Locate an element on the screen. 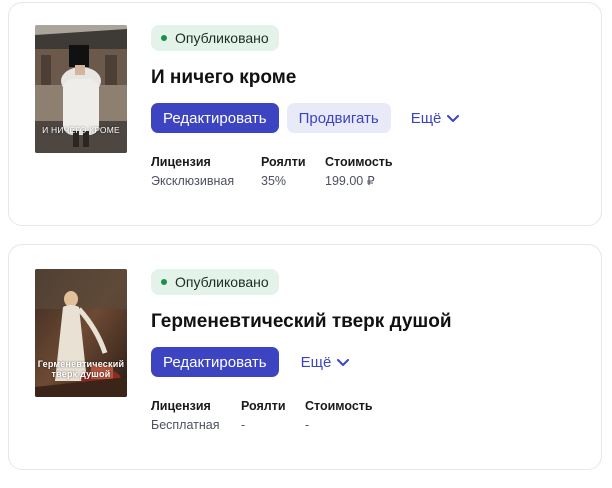 This screenshot has width=612, height=488. book-cover-image: И НИЧЕГО КРОМЕ is located at coordinates (81, 89).